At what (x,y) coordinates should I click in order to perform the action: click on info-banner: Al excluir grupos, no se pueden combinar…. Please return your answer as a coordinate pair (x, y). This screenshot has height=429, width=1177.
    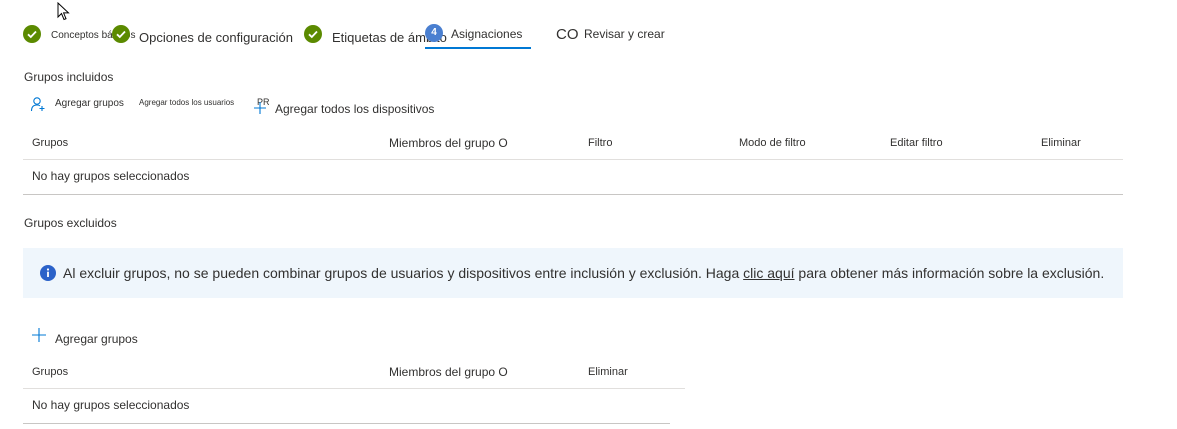
    Looking at the image, I should click on (573, 273).